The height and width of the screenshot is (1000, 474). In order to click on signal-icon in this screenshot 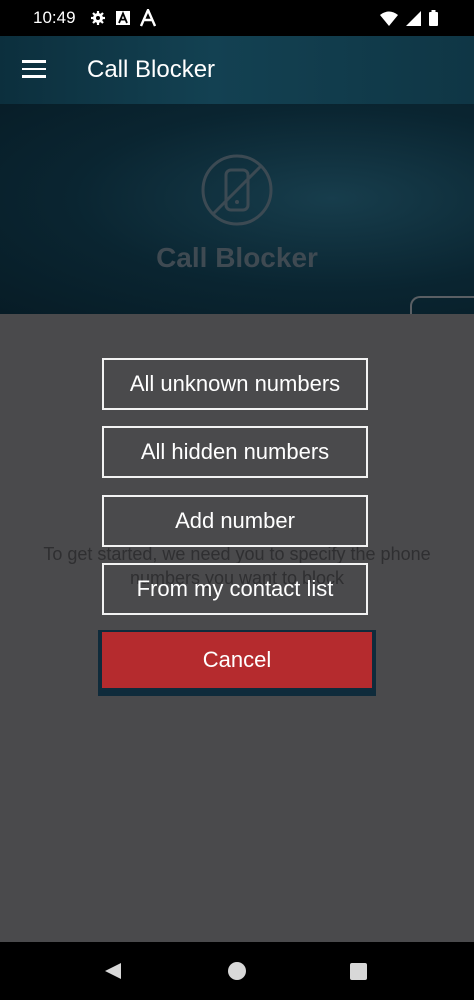, I will do `click(413, 18)`.